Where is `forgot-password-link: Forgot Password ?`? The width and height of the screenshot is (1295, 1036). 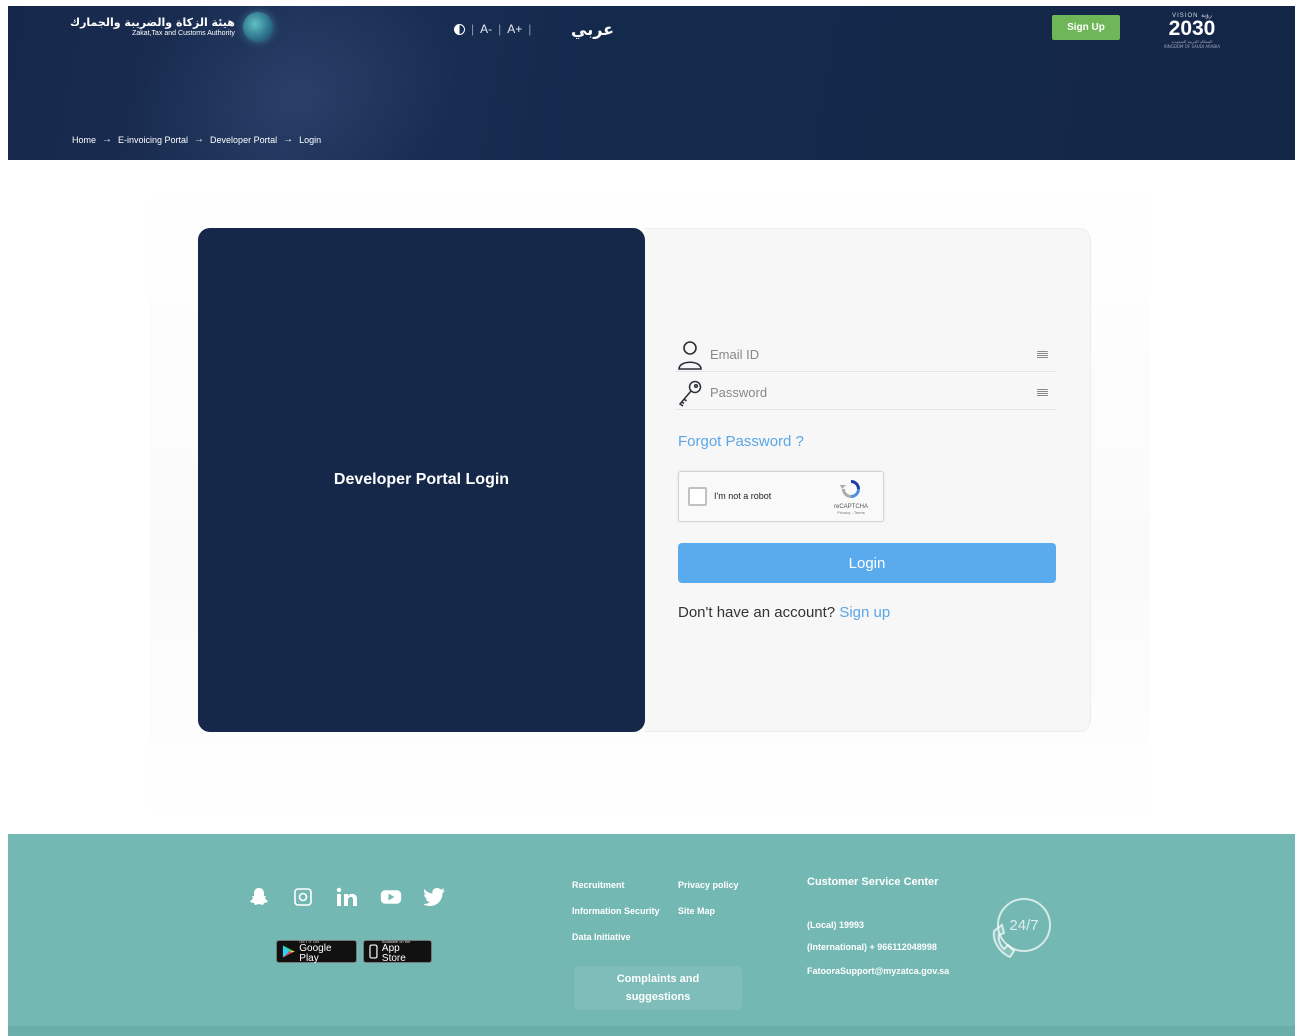 forgot-password-link: Forgot Password ? is located at coordinates (741, 441).